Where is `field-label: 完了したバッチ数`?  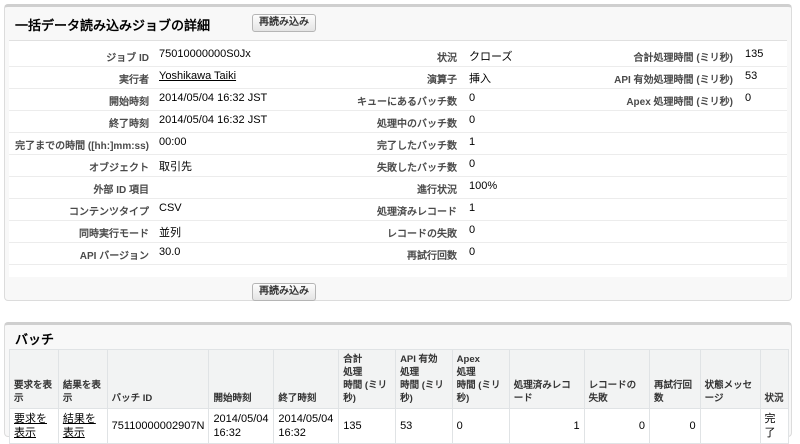 field-label: 完了したバッチ数 is located at coordinates (417, 146).